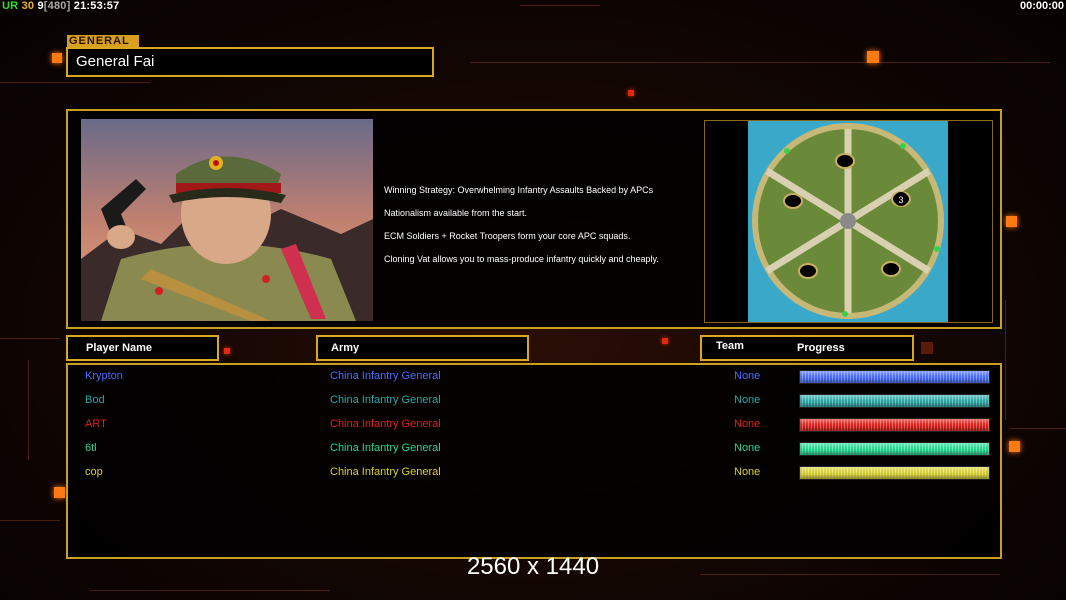 This screenshot has width=1066, height=600. I want to click on header-team-progress: Team Progress, so click(807, 348).